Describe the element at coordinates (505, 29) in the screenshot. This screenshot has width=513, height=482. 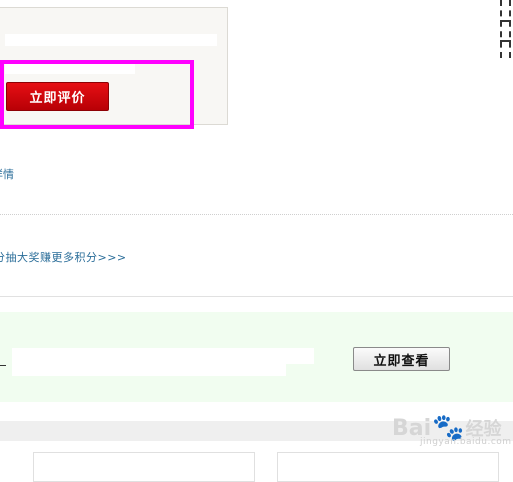
I see `dashed-marker` at that location.